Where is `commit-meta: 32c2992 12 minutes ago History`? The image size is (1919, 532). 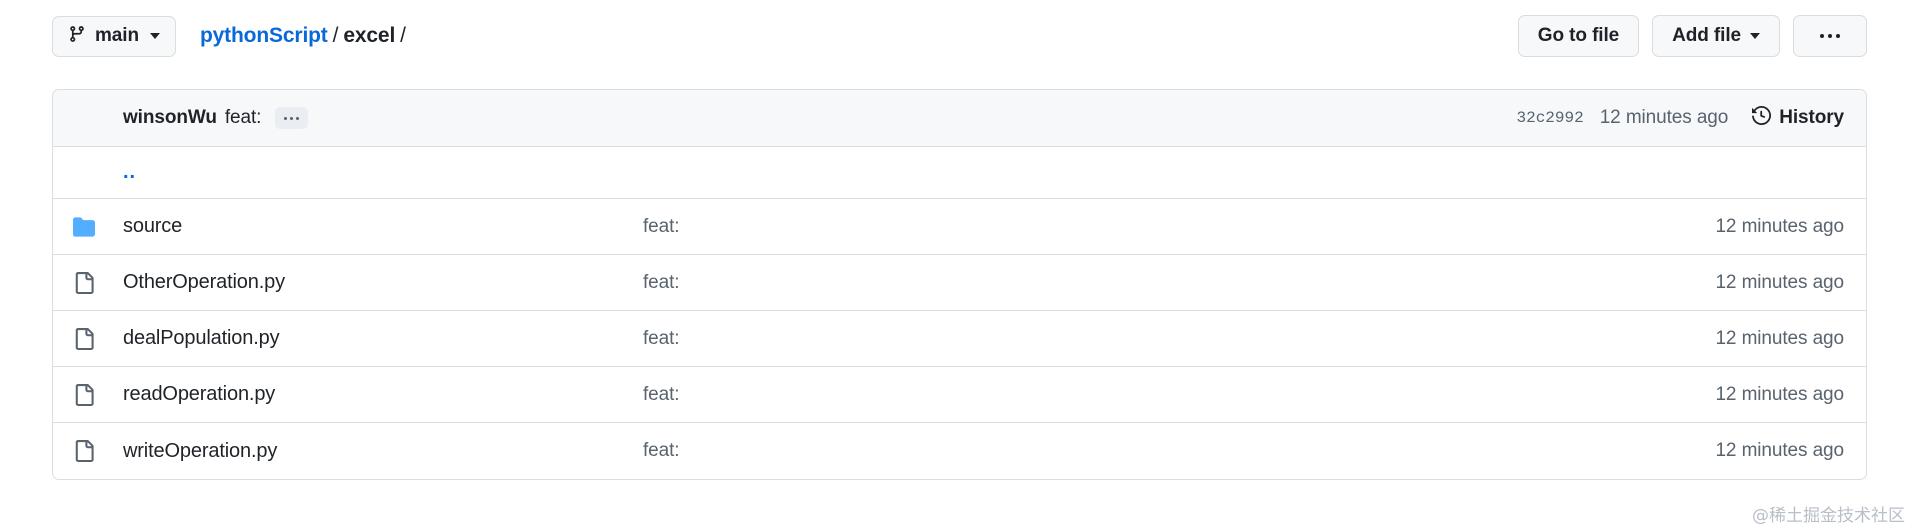 commit-meta: 32c2992 12 minutes ago History is located at coordinates (1680, 118).